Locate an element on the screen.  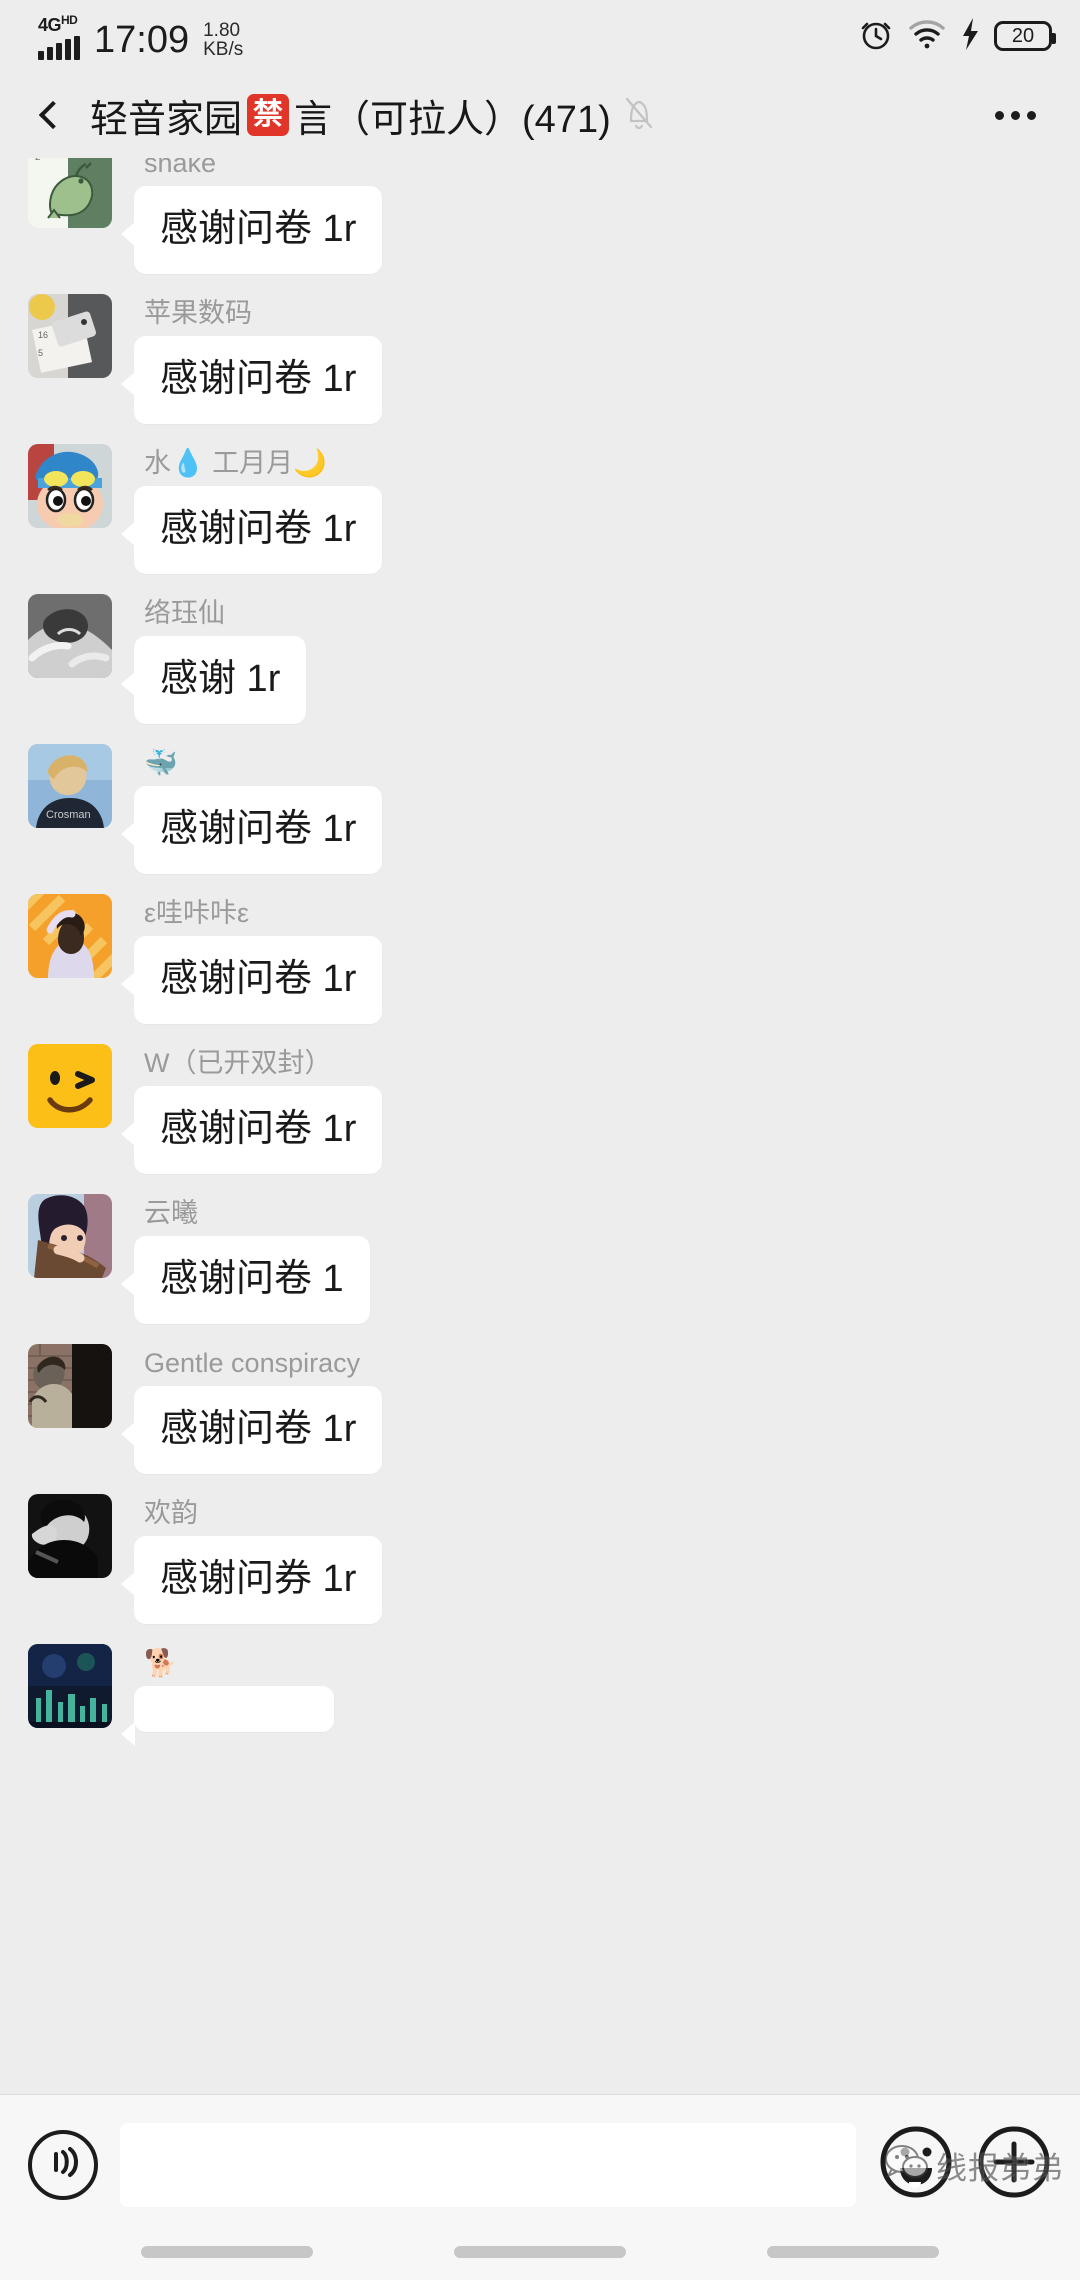
message-row: 🐕 is located at coordinates (540, 1695).